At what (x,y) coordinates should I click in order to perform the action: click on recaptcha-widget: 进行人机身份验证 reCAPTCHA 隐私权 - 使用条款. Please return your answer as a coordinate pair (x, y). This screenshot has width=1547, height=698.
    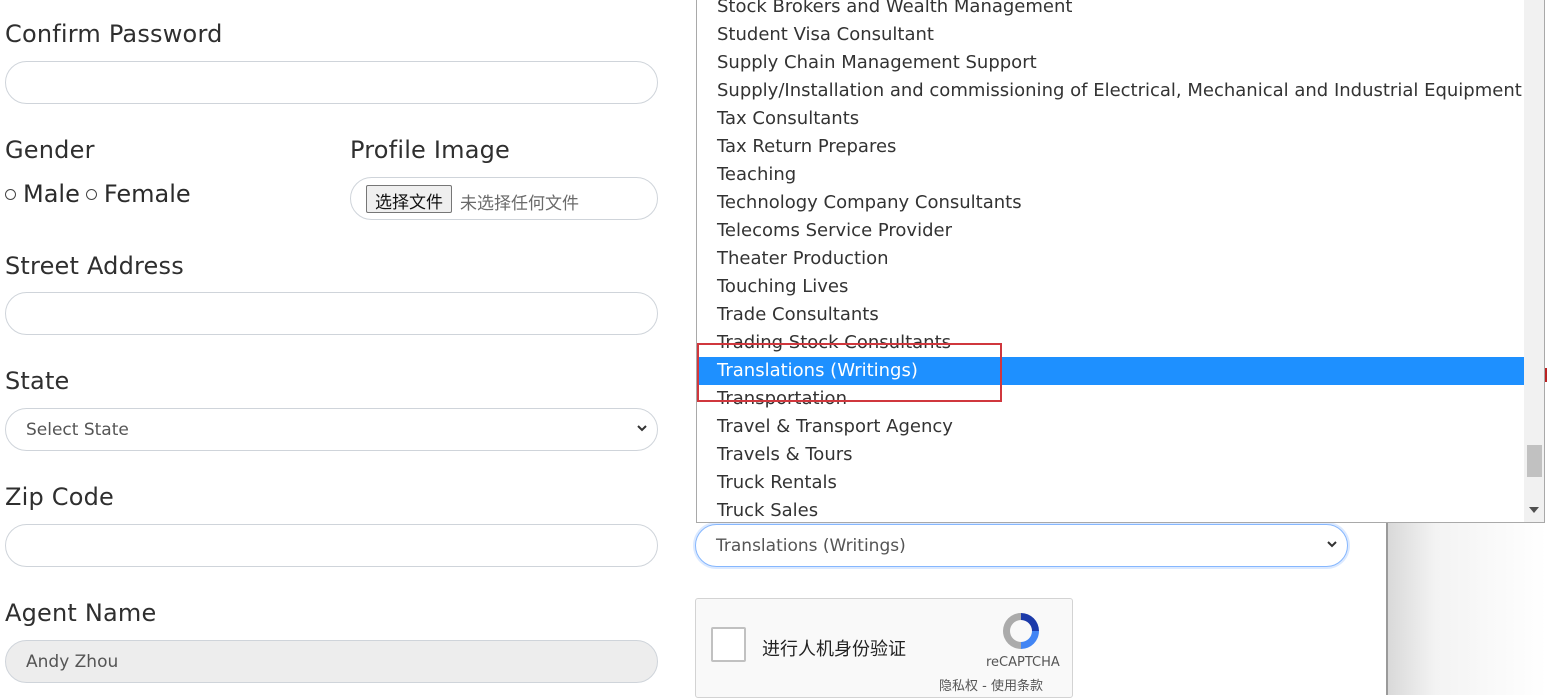
    Looking at the image, I should click on (884, 648).